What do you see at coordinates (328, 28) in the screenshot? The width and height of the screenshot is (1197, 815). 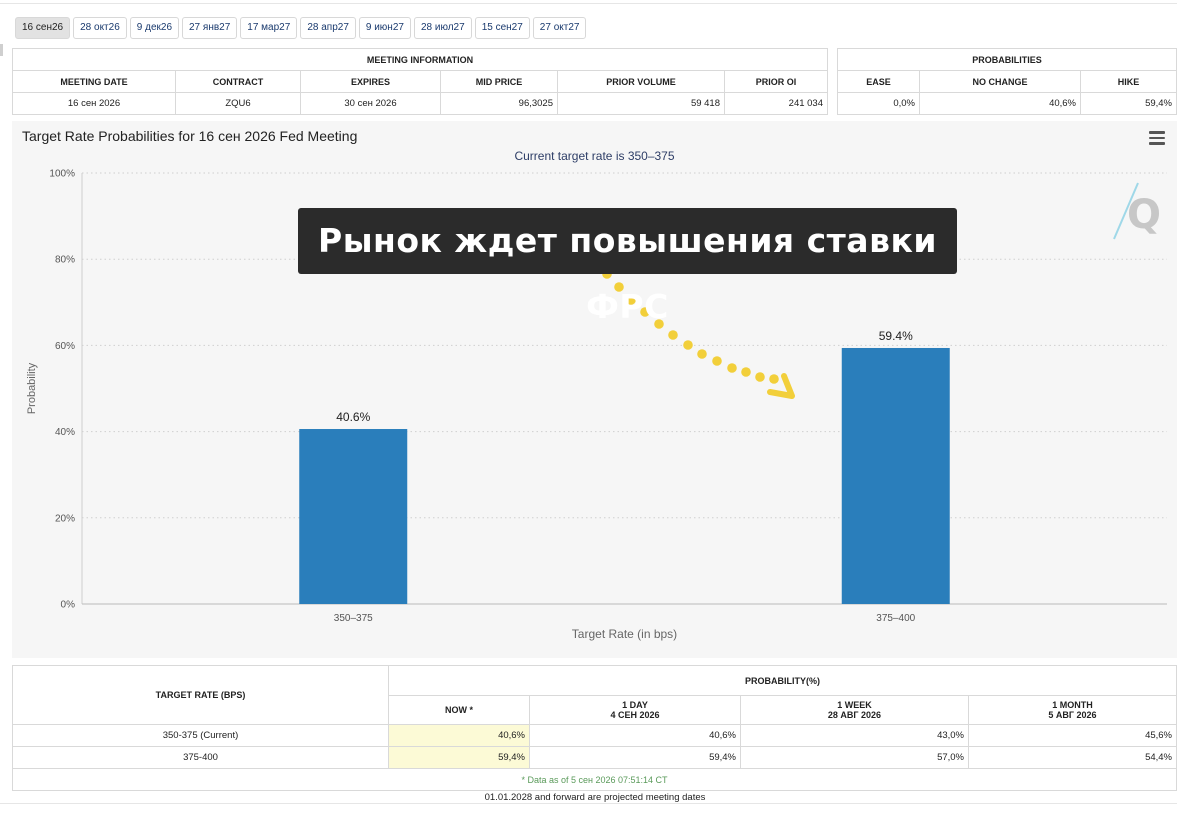 I see `tab-meeting-date: 28 апр27` at bounding box center [328, 28].